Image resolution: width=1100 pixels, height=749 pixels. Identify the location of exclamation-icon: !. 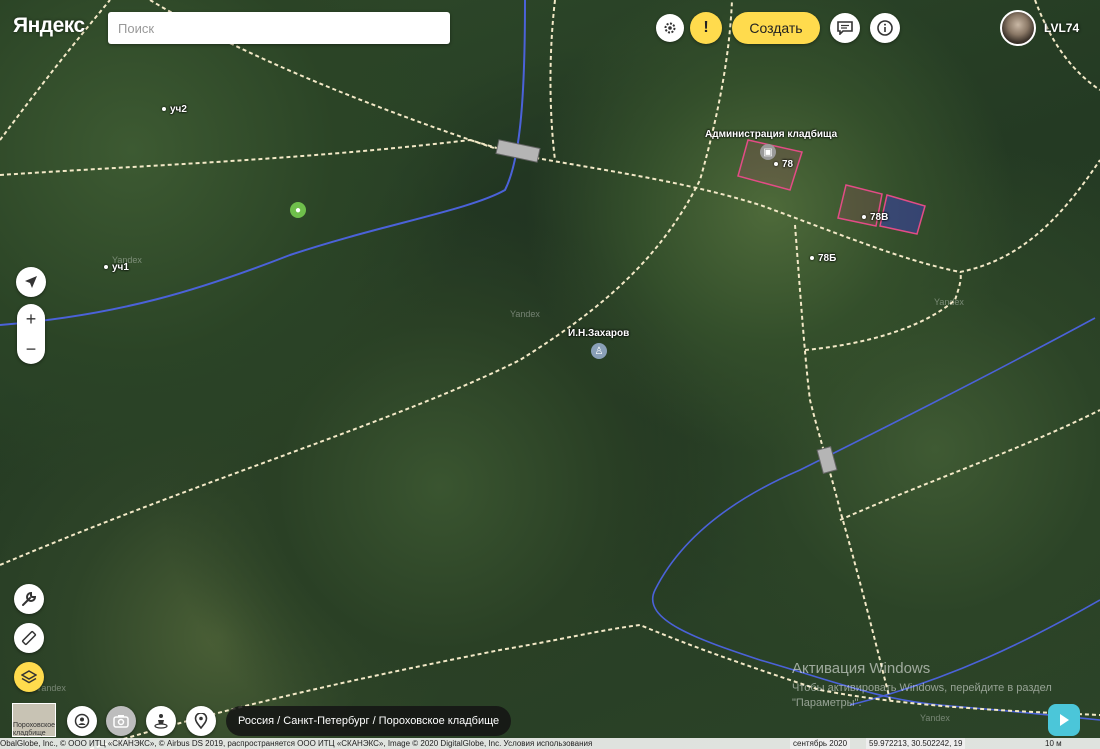
(706, 27).